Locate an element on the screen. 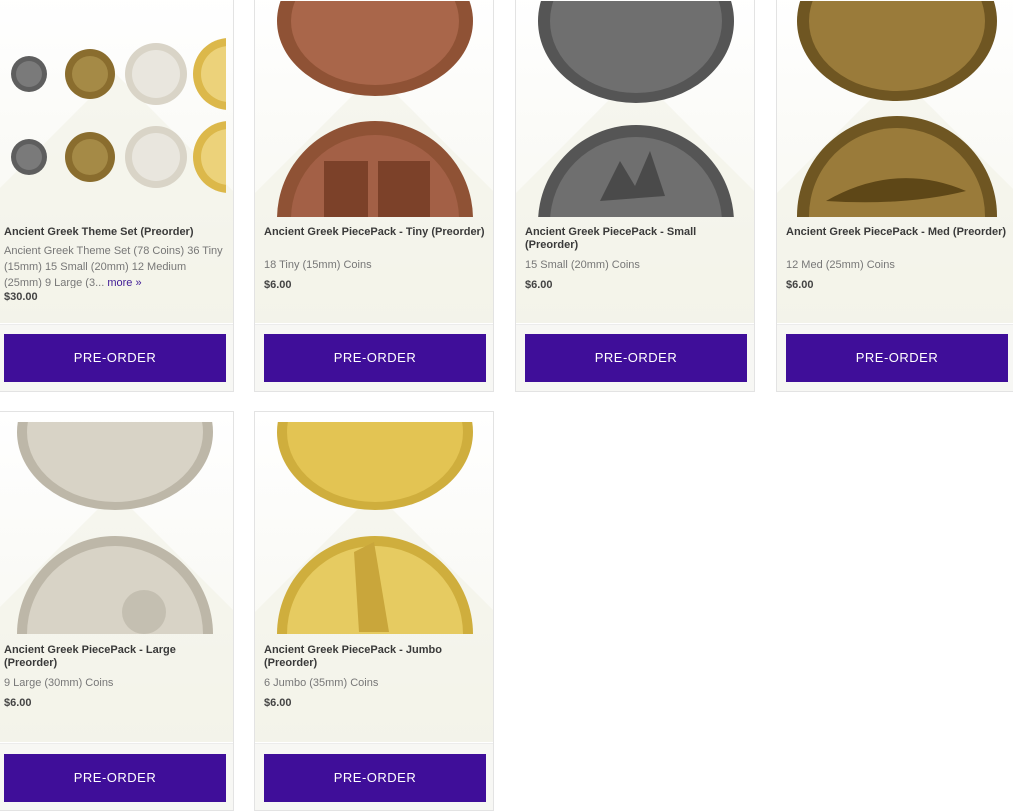 Image resolution: width=1013 pixels, height=811 pixels. bronze-coin-image is located at coordinates (897, 109).